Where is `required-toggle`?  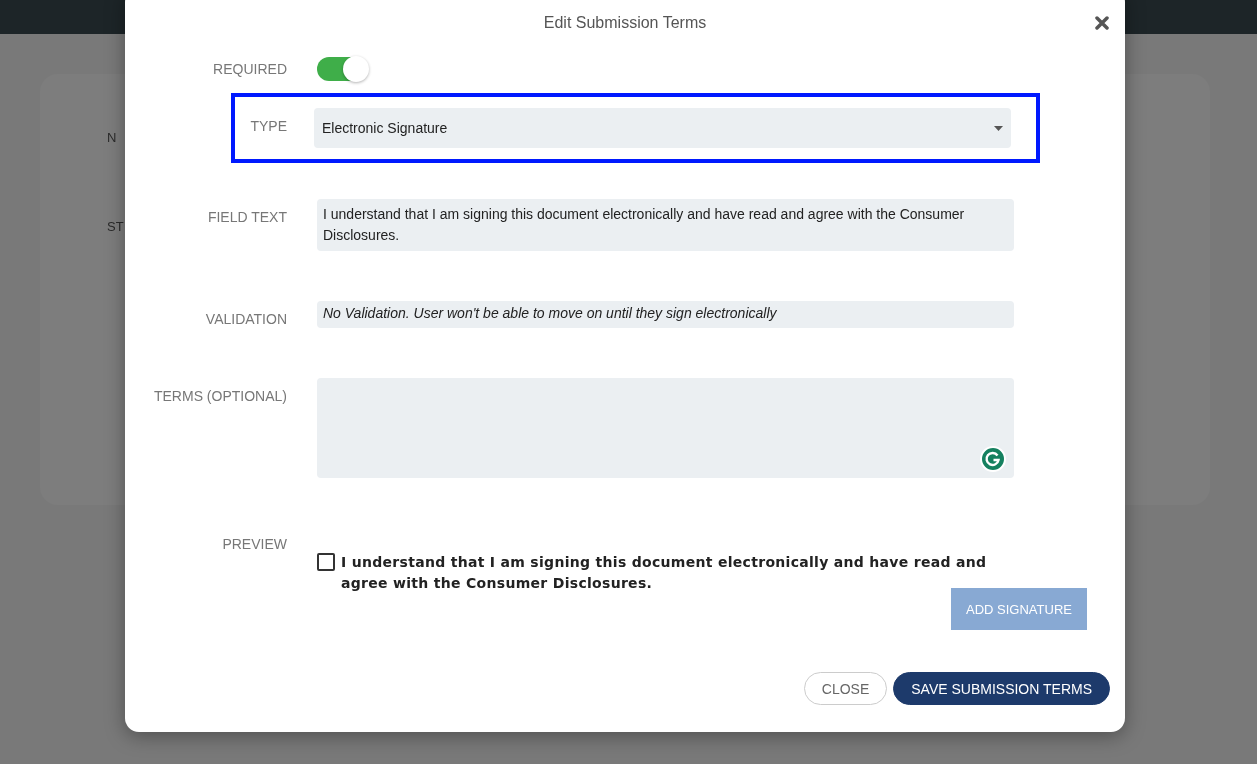 required-toggle is located at coordinates (342, 69).